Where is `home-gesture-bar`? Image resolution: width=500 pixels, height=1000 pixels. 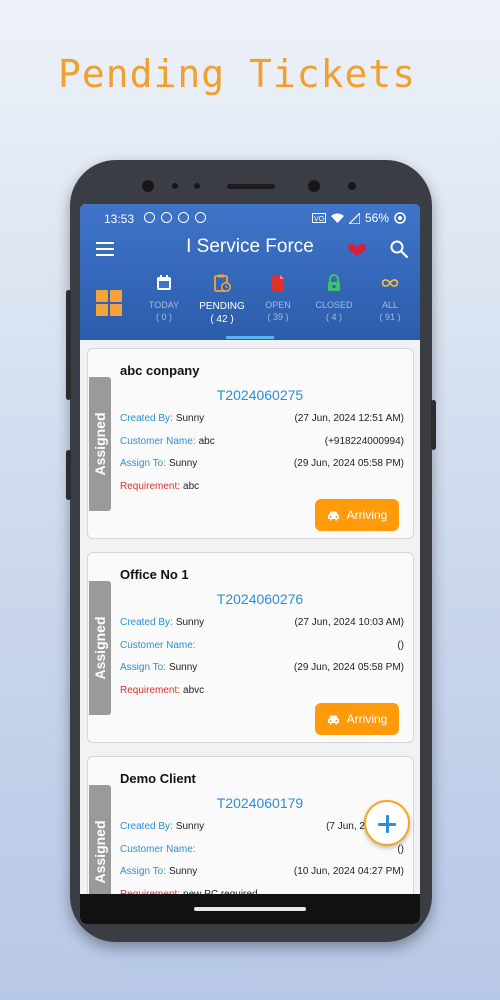
home-gesture-bar is located at coordinates (250, 909).